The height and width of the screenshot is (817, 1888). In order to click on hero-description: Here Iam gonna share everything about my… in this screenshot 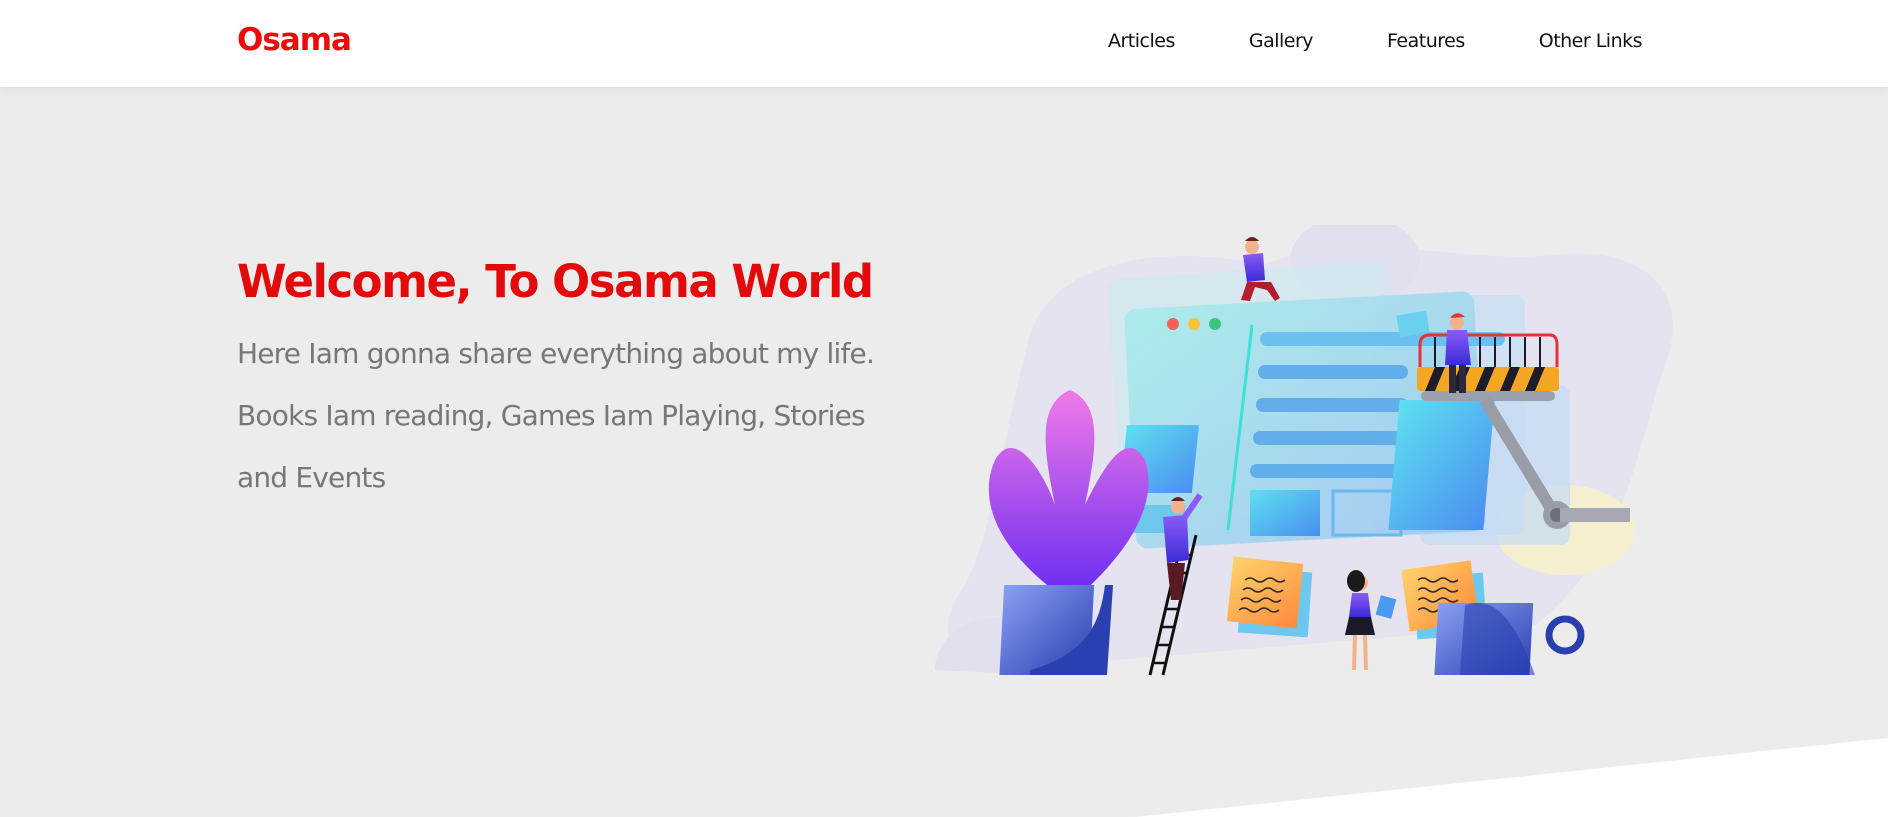, I will do `click(557, 416)`.